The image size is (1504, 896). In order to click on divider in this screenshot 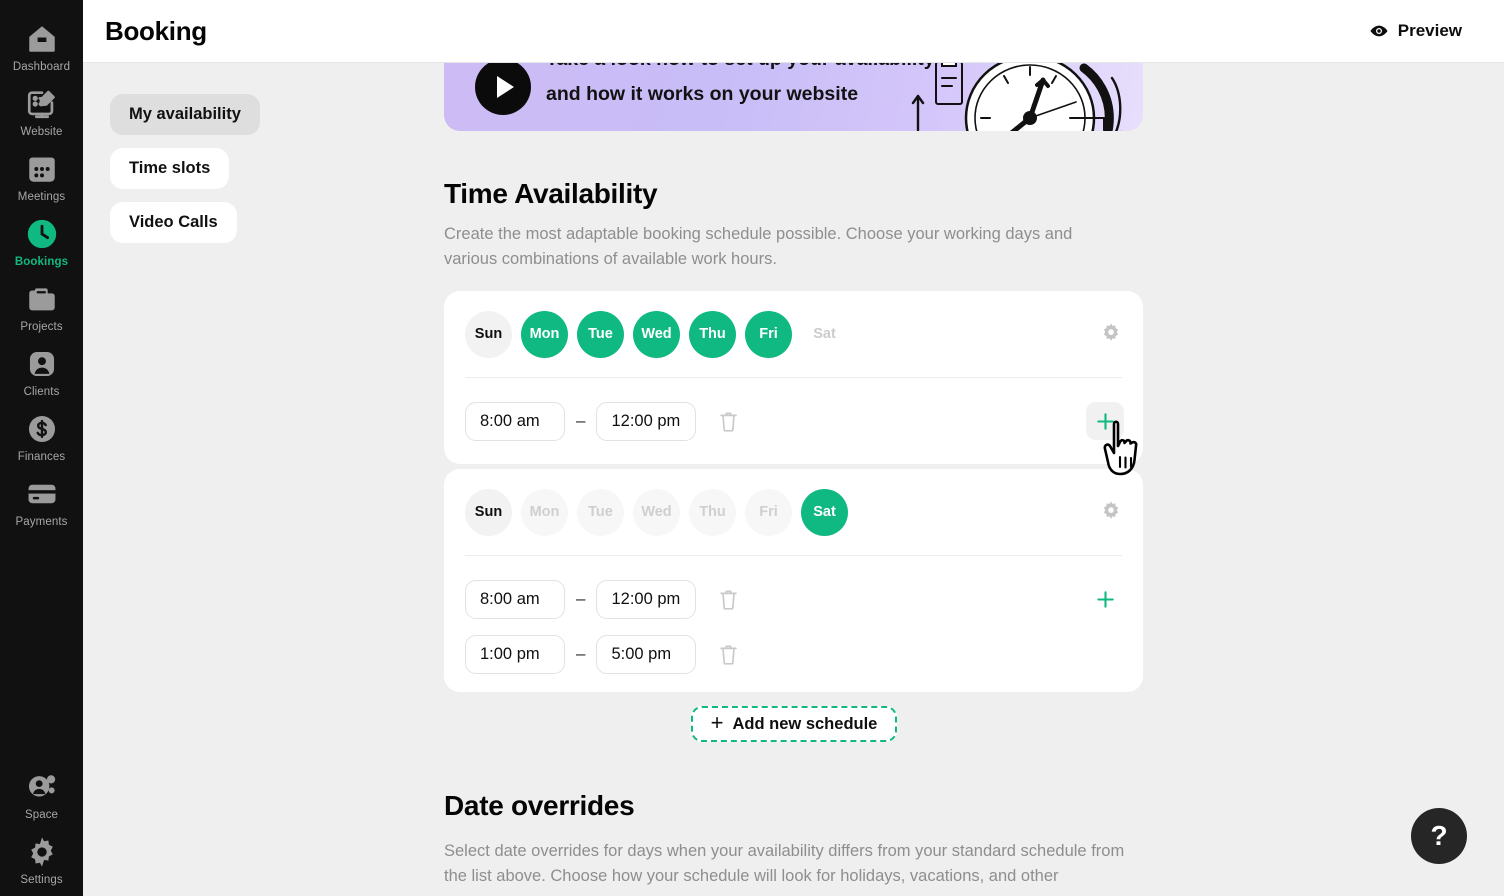, I will do `click(793, 555)`.